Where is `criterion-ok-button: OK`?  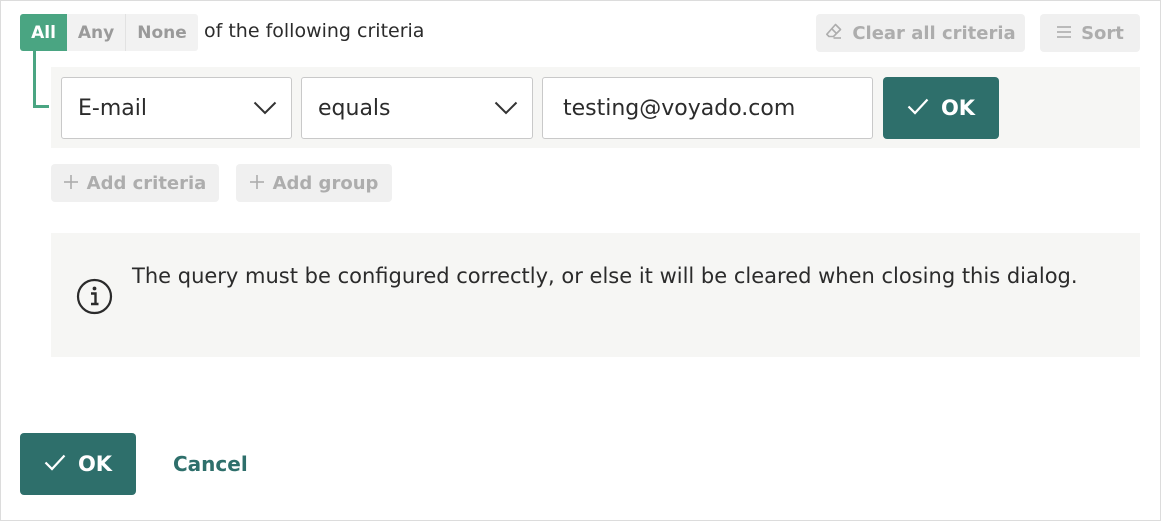 criterion-ok-button: OK is located at coordinates (941, 108).